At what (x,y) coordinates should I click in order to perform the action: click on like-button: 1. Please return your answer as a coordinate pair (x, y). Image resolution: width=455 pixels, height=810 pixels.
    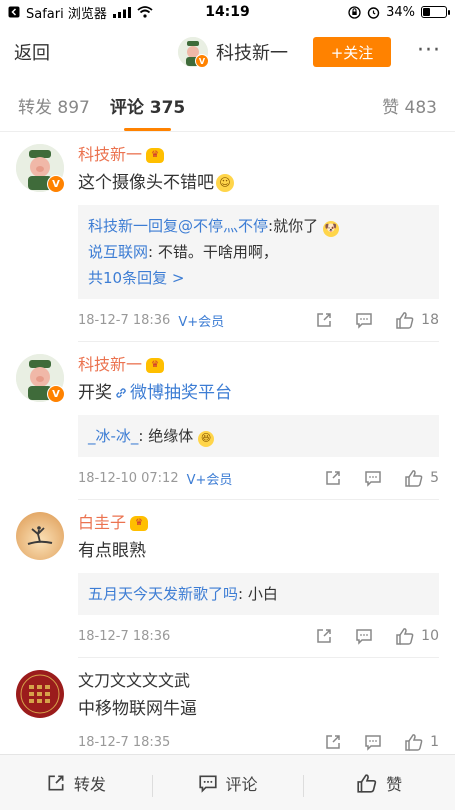
    Looking at the image, I should click on (421, 742).